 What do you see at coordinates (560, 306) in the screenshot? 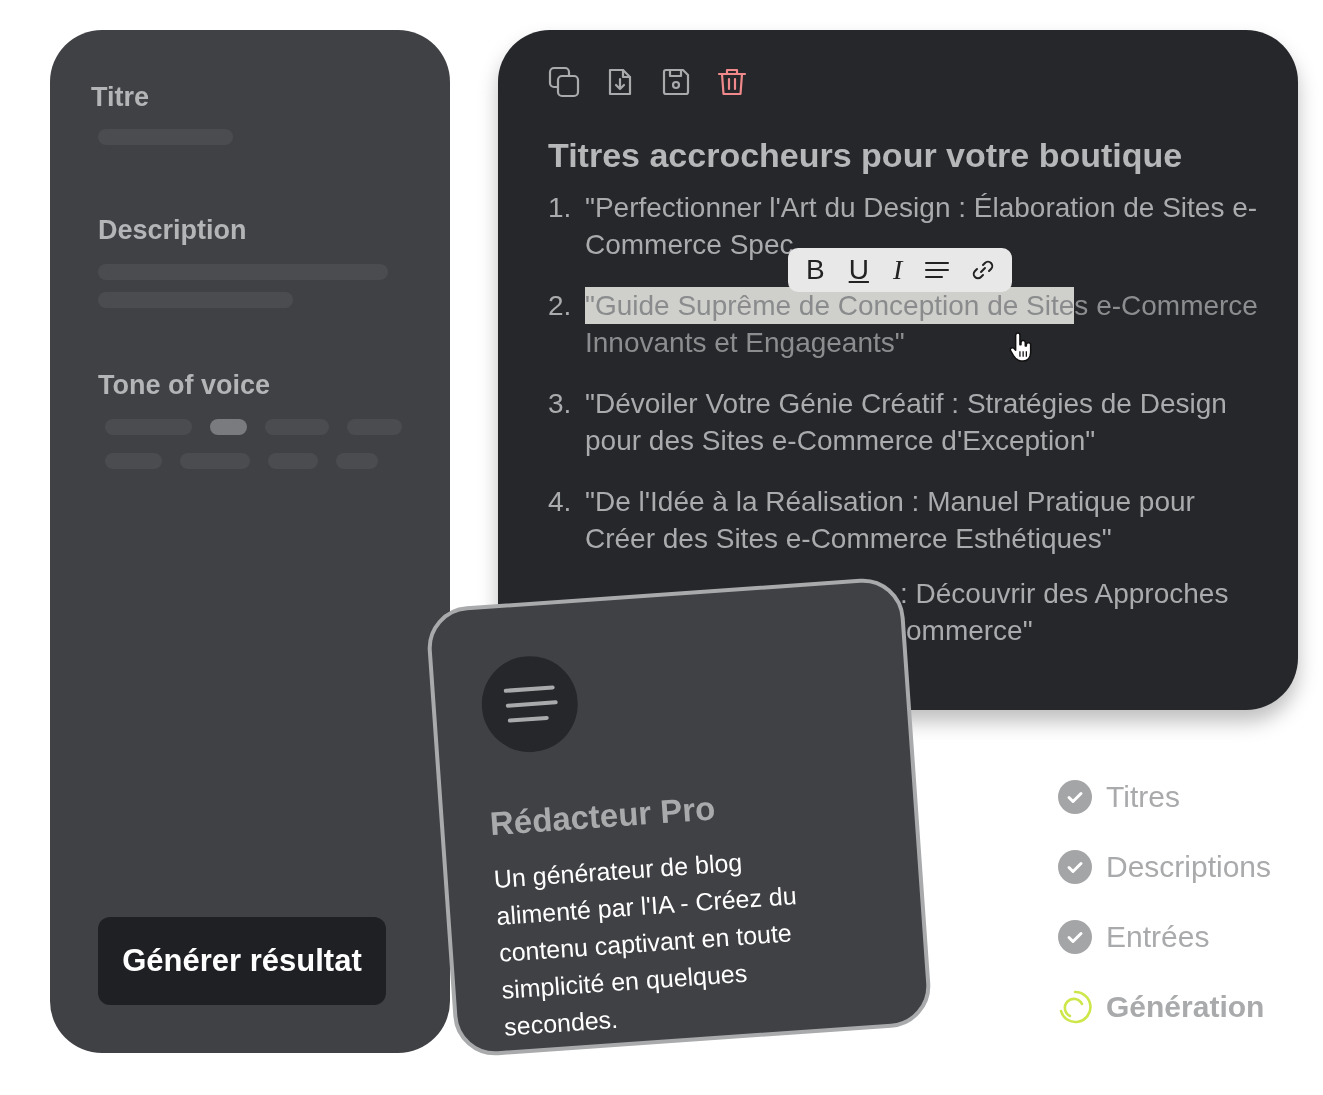
I see `list-number: 2.` at bounding box center [560, 306].